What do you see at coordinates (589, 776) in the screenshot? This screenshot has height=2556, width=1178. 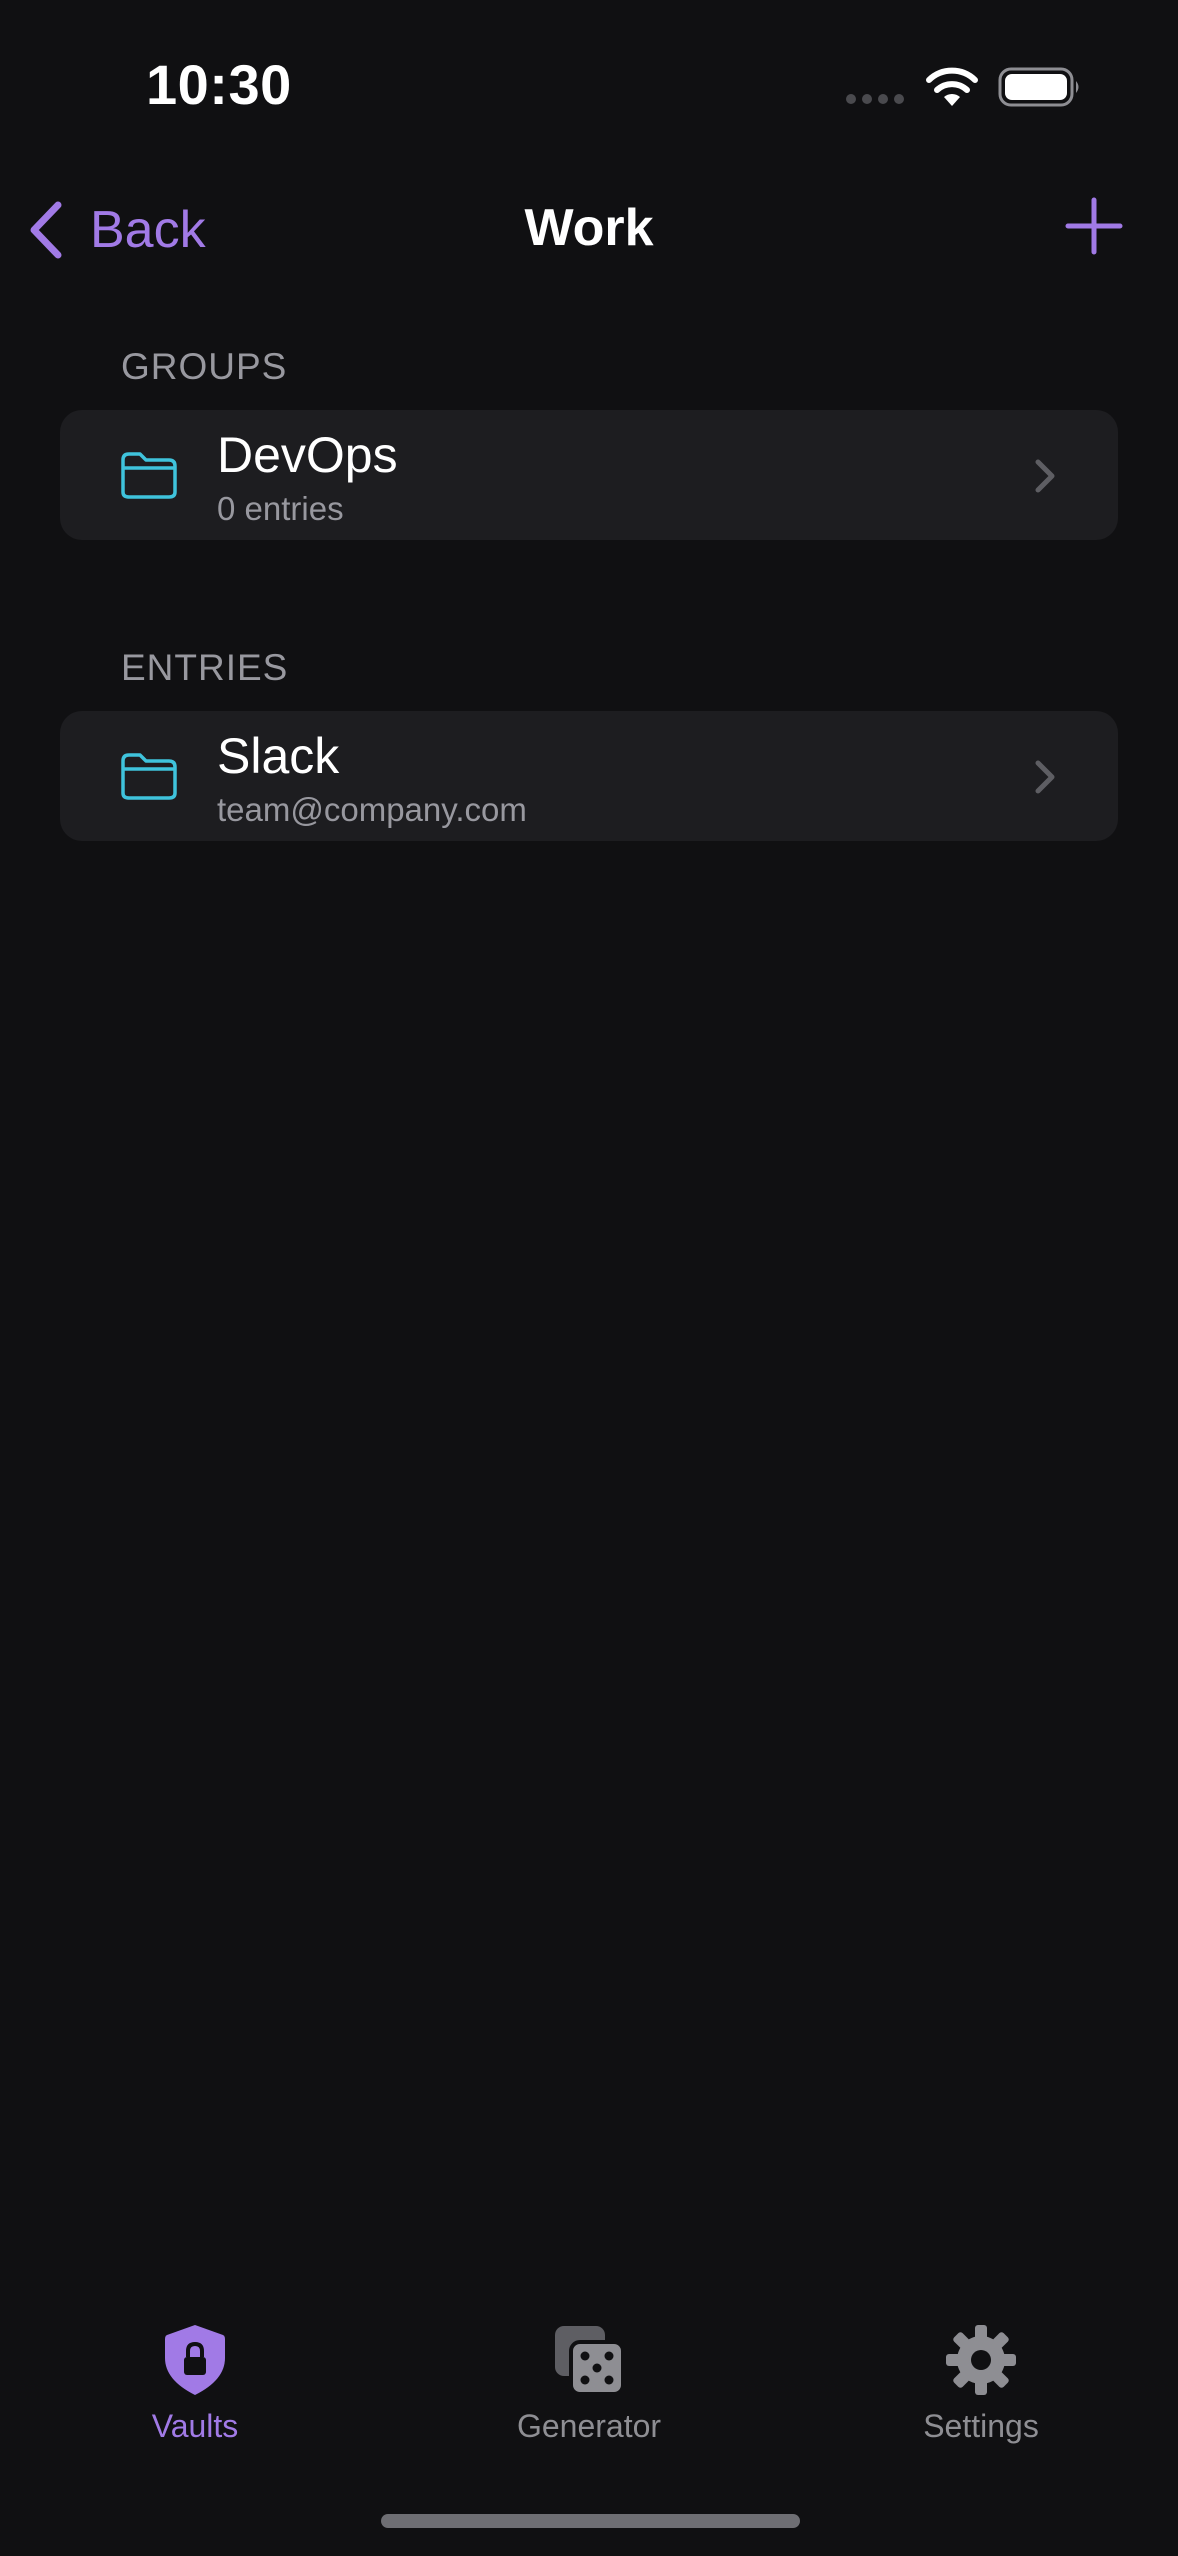 I see `entry-row-slack: Slack team@company.com` at bounding box center [589, 776].